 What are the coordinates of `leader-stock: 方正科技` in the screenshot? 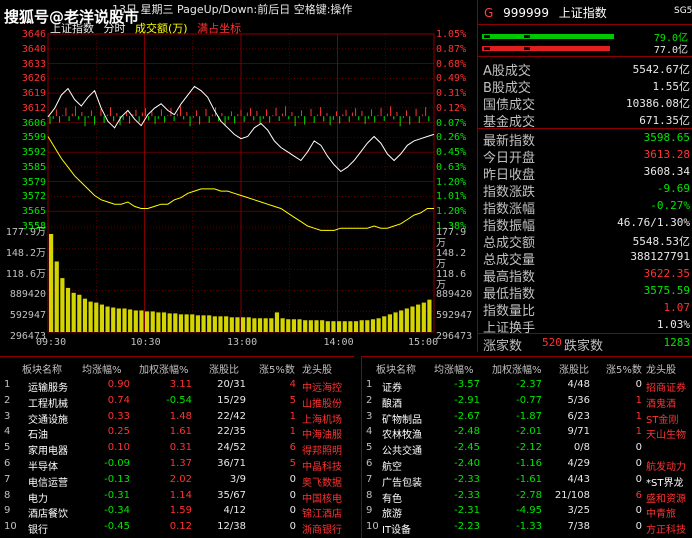 It's located at (666, 528).